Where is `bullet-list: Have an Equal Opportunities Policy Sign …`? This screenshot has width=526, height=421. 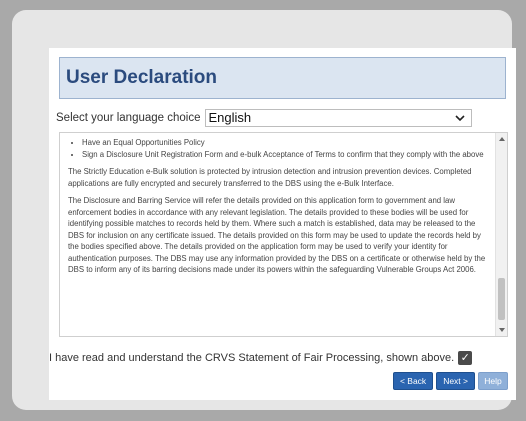
bullet-list: Have an Equal Opportunities Policy Sign … is located at coordinates (279, 148).